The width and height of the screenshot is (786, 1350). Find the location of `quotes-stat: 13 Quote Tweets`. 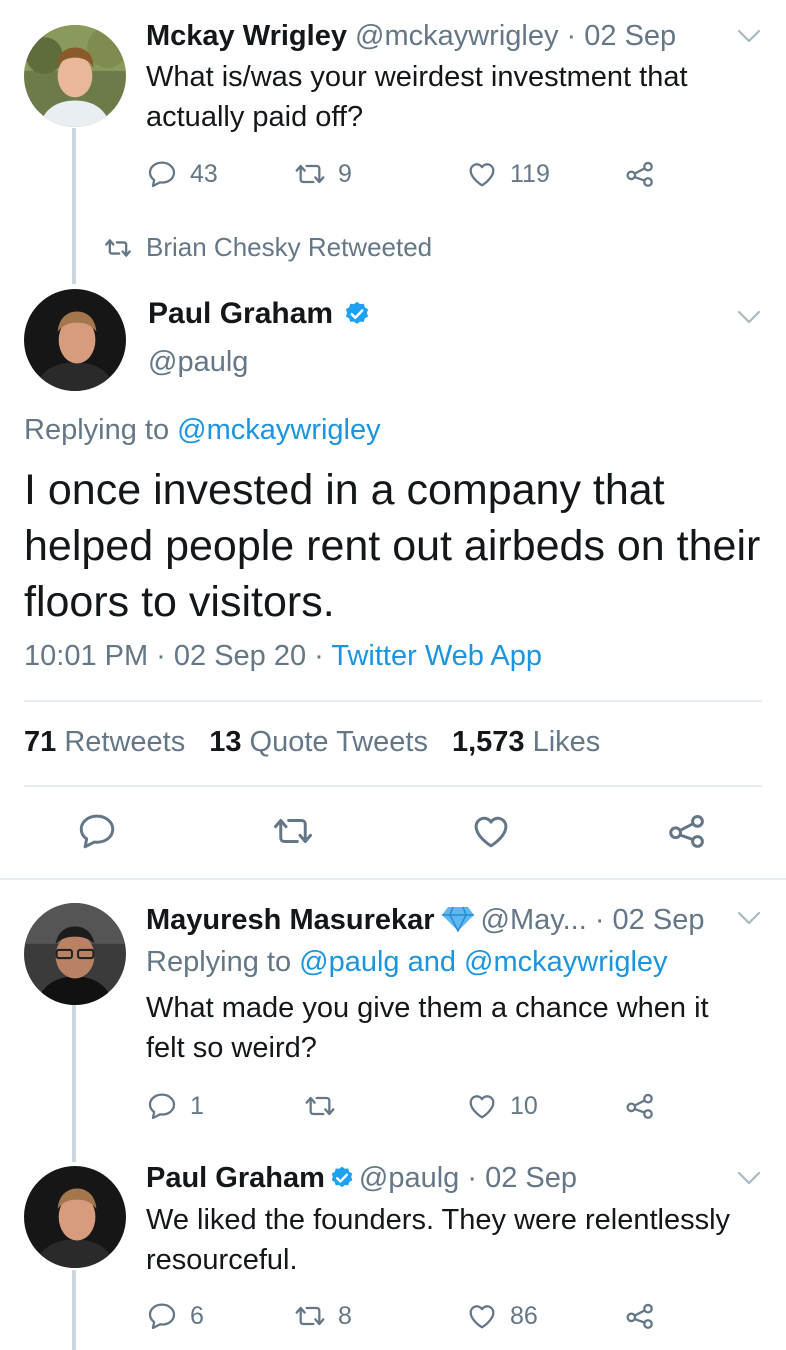

quotes-stat: 13 Quote Tweets is located at coordinates (318, 742).